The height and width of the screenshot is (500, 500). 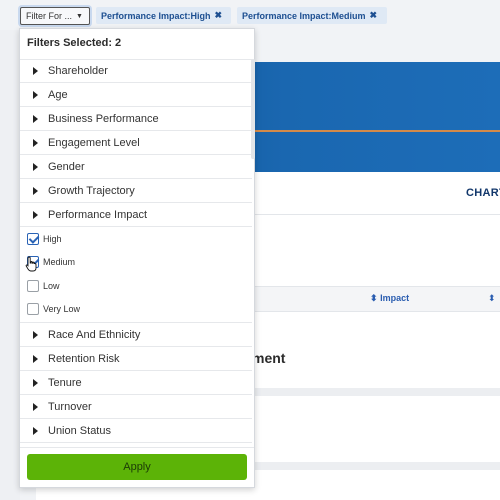 I want to click on category-retention-risk: Retention Risk, so click(x=136, y=359).